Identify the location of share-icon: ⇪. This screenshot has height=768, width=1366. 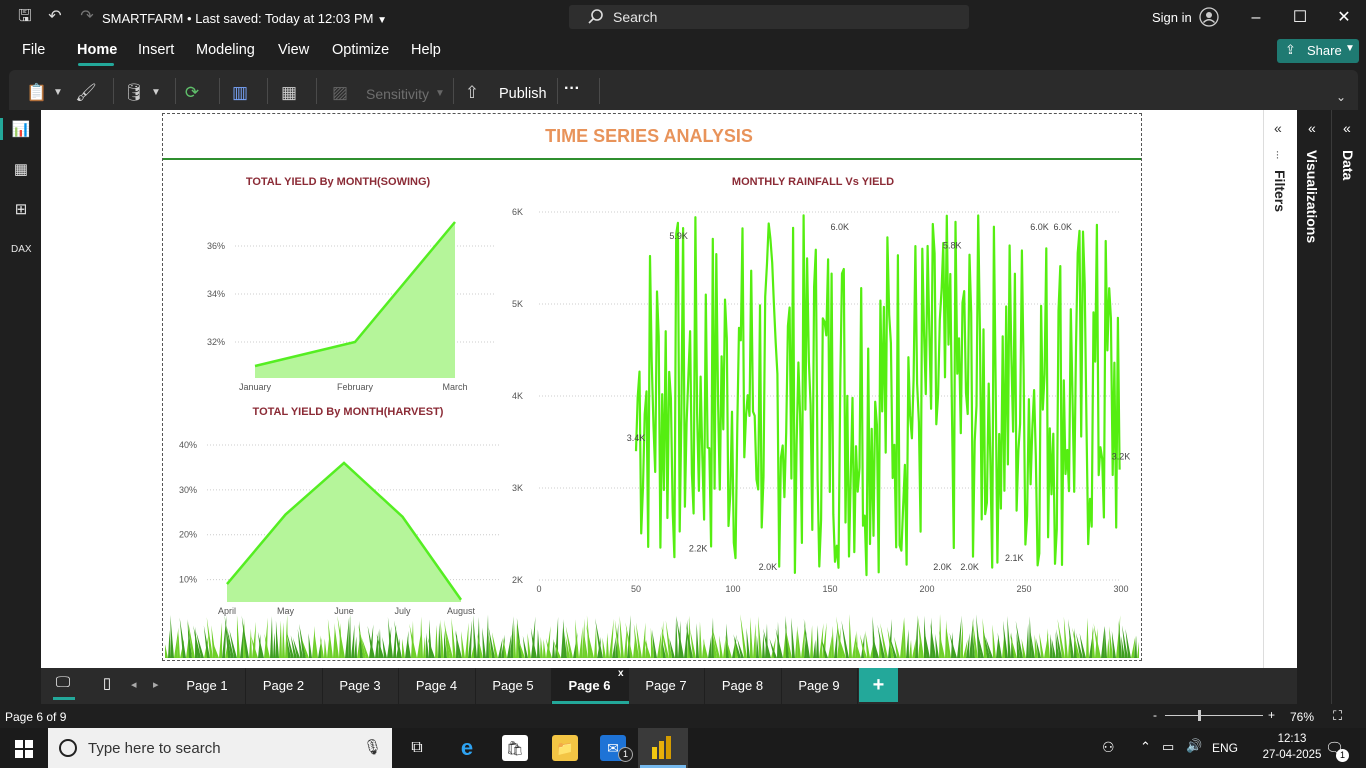
(1290, 49).